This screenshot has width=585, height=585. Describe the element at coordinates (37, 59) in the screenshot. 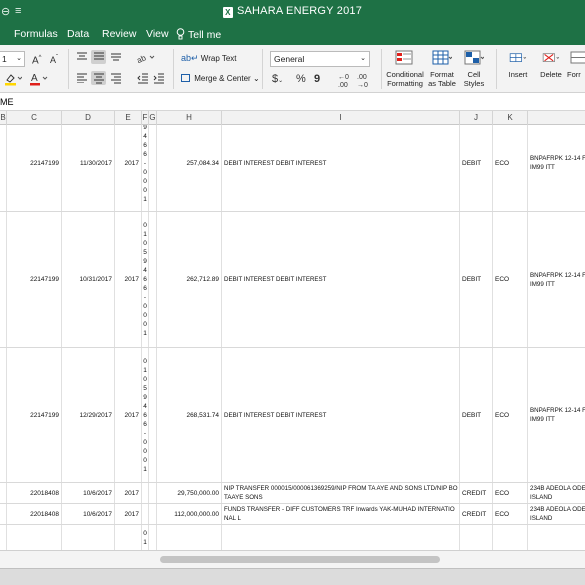

I see `increase-font-icon: A^` at that location.